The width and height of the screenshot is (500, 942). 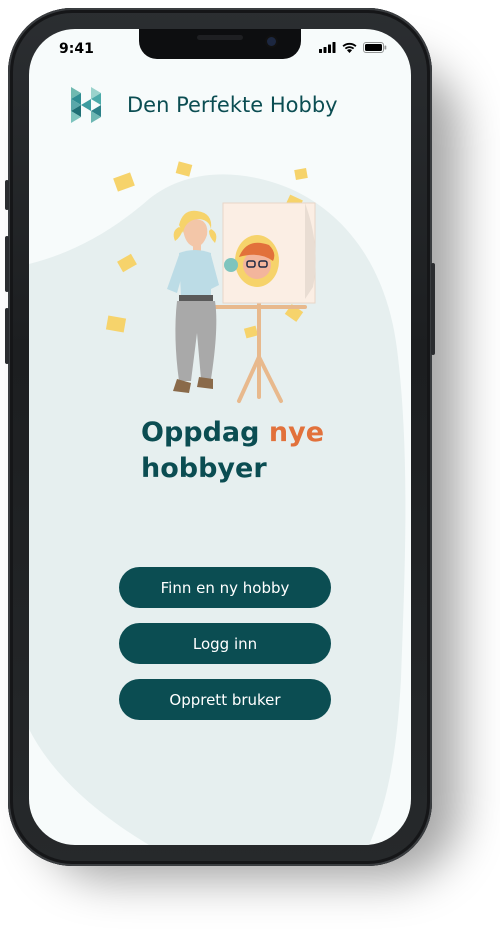 What do you see at coordinates (232, 451) in the screenshot?
I see `headline: Oppdag nye hobbyer` at bounding box center [232, 451].